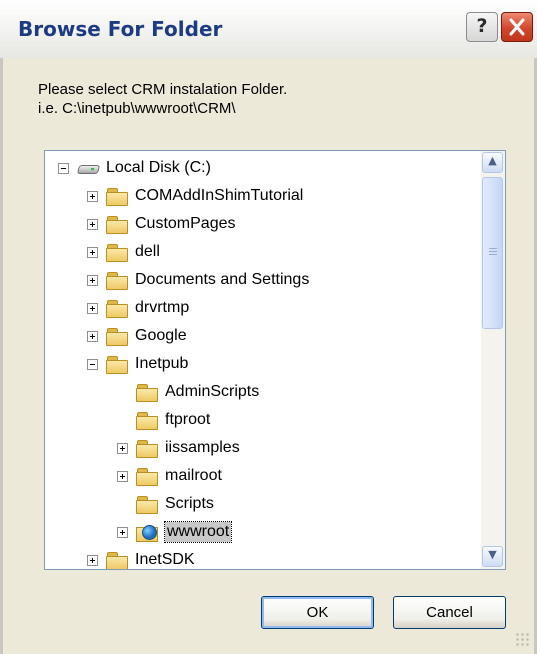 The height and width of the screenshot is (654, 537). What do you see at coordinates (148, 532) in the screenshot?
I see `web-folder-icon` at bounding box center [148, 532].